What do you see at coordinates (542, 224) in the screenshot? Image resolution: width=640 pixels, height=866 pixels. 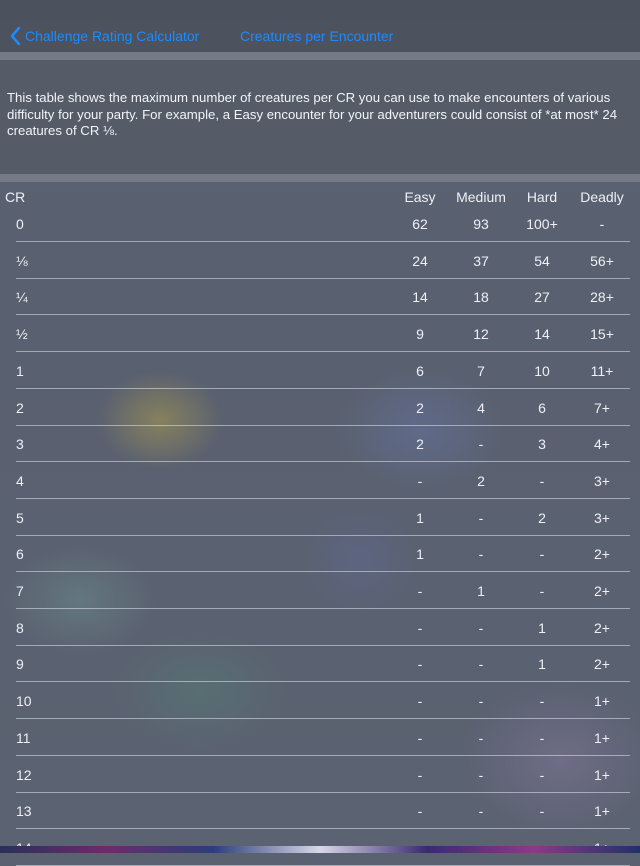 I see `cell-hard: 100+` at bounding box center [542, 224].